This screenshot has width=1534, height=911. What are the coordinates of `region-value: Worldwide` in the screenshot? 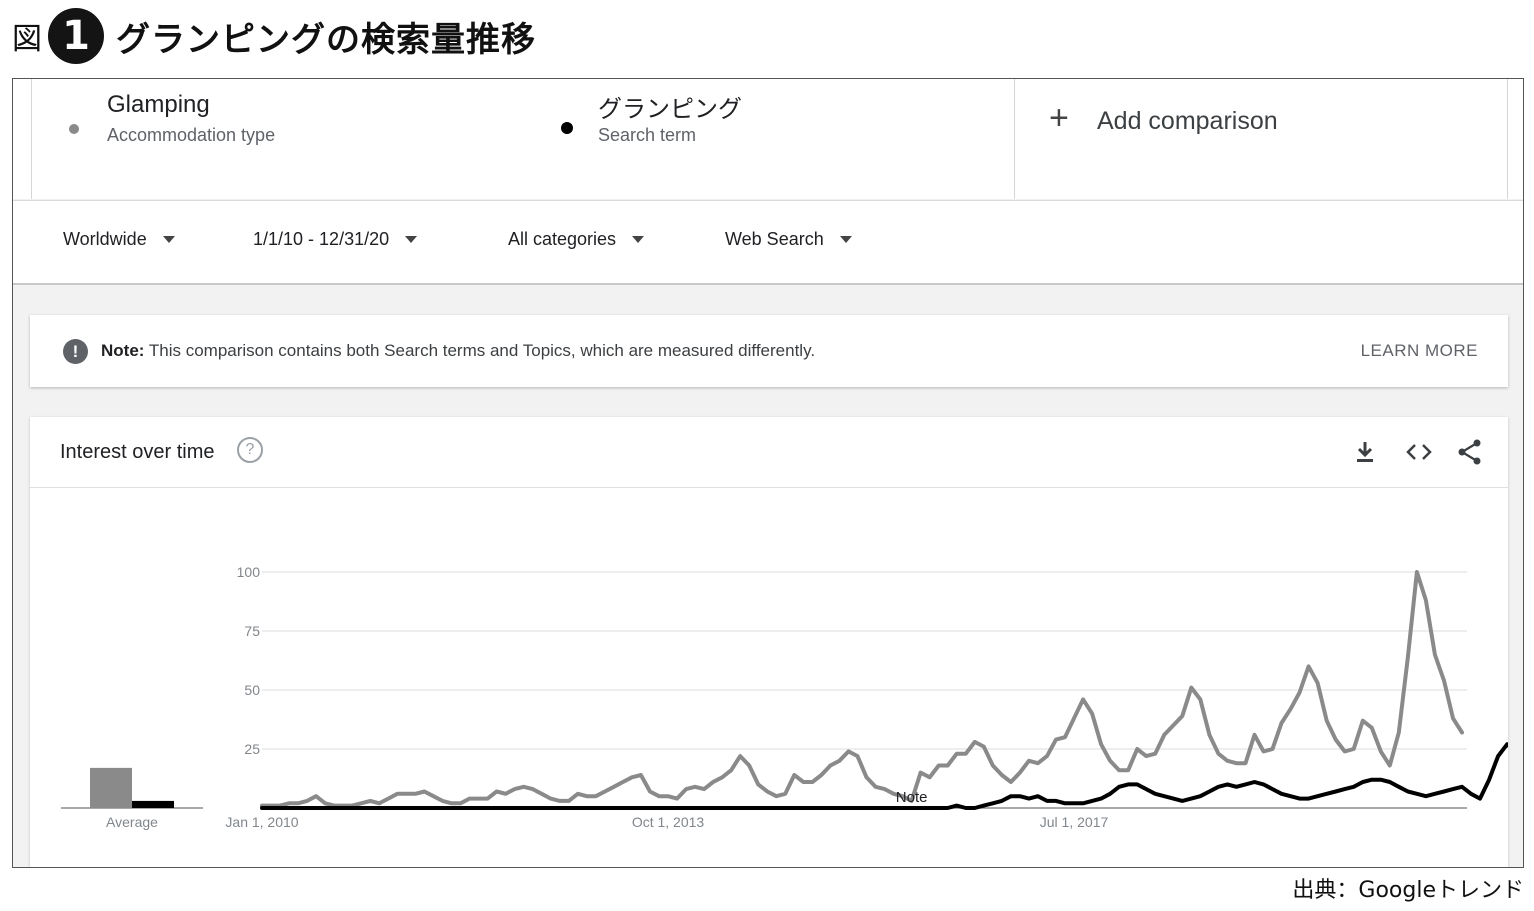 It's located at (105, 239).